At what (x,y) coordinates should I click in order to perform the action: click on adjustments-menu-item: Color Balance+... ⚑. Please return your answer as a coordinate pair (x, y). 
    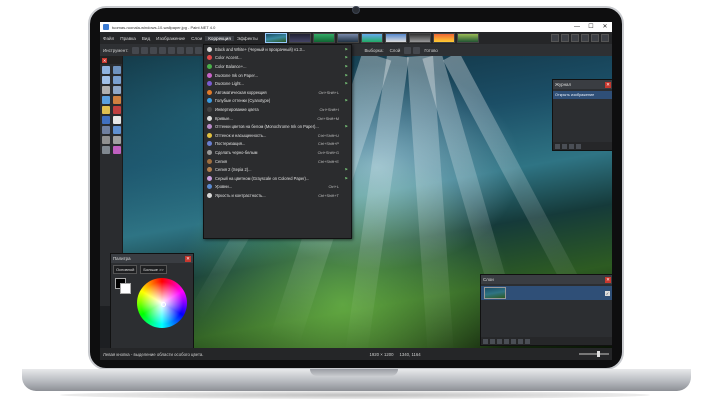
    Looking at the image, I should click on (277, 66).